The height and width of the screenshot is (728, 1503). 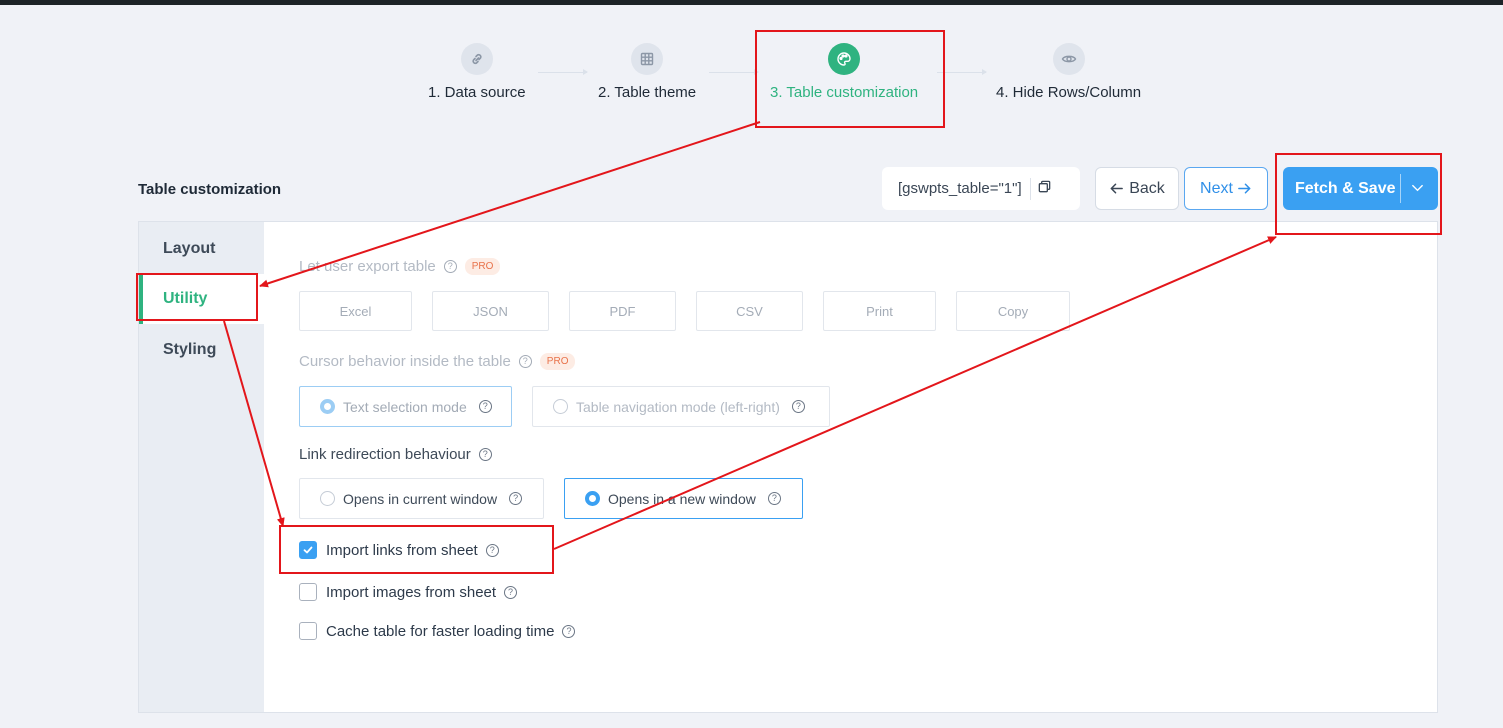 I want to click on radio-opens-current-window: Opens in current window ?, so click(x=421, y=498).